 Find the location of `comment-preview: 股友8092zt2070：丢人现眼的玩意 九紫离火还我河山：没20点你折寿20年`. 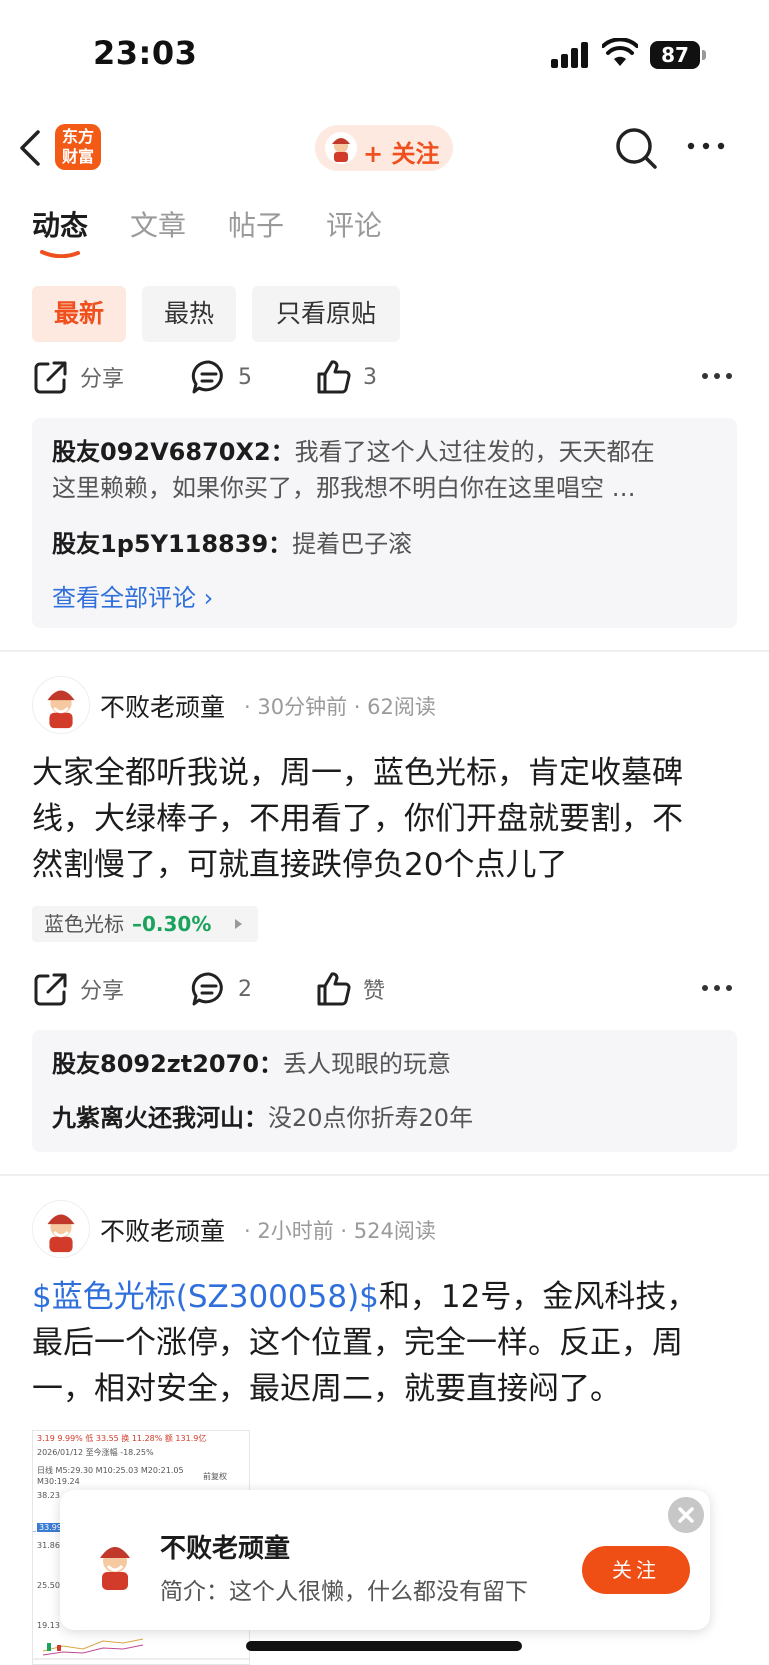

comment-preview: 股友8092zt2070：丢人现眼的玩意 九紫离火还我河山：没20点你折寿20年 is located at coordinates (384, 1091).